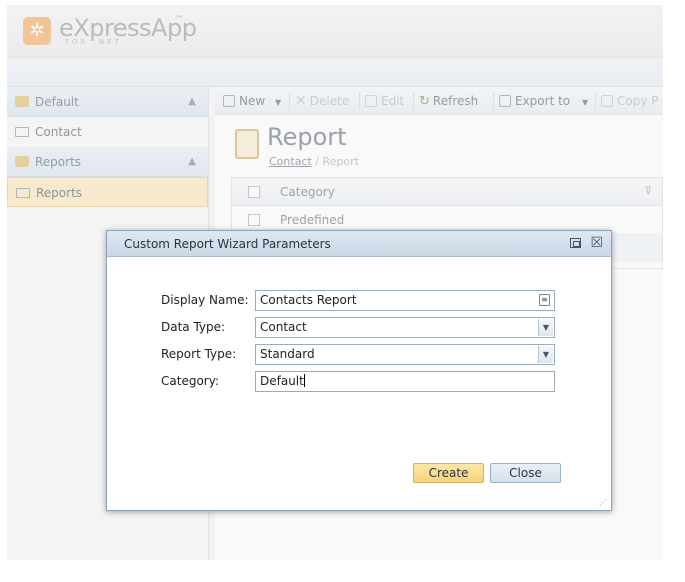 The width and height of the screenshot is (685, 582). I want to click on logo-trademark: ™, so click(179, 20).